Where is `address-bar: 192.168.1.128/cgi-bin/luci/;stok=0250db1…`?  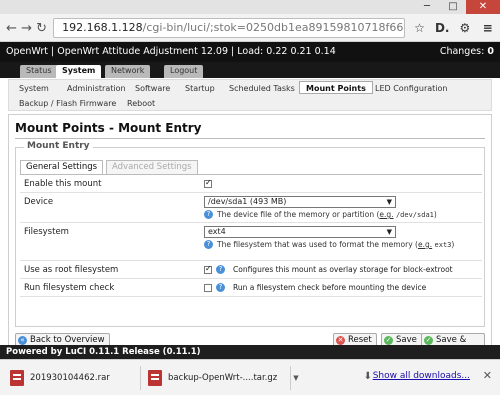 address-bar: 192.168.1.128/cgi-bin/luci/;stok=0250db1… is located at coordinates (229, 28).